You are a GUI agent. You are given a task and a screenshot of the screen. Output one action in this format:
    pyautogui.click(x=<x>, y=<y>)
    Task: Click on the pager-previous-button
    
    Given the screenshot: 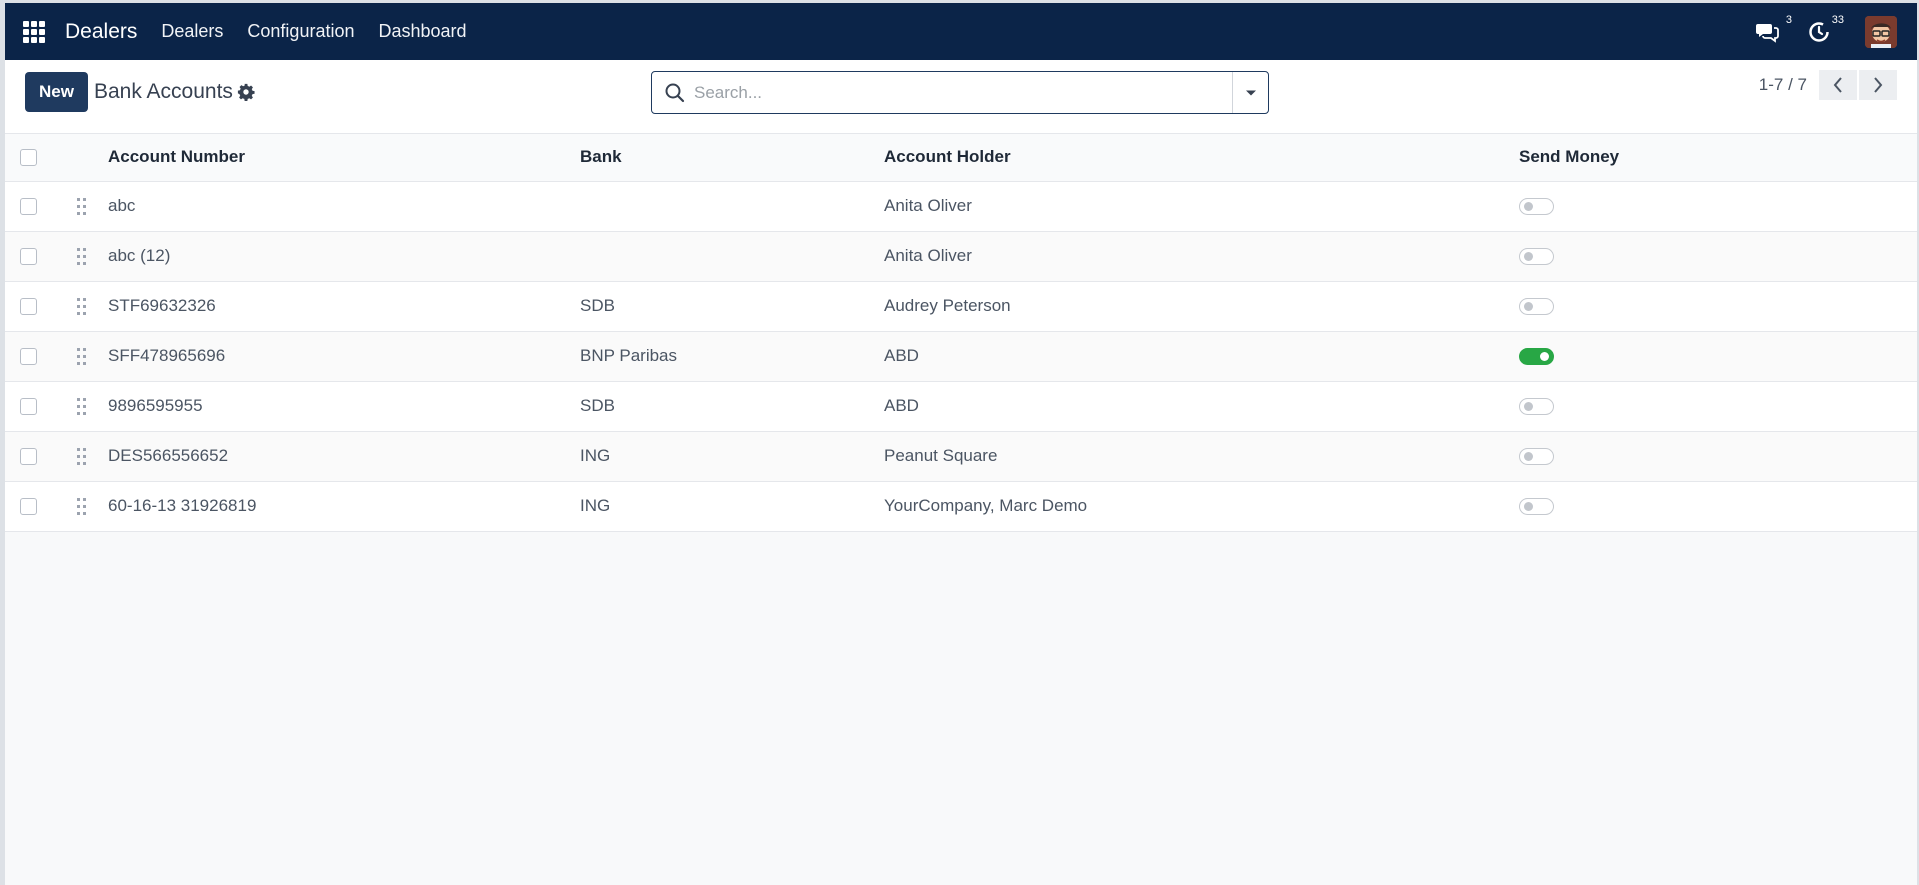 What is the action you would take?
    pyautogui.click(x=1838, y=85)
    